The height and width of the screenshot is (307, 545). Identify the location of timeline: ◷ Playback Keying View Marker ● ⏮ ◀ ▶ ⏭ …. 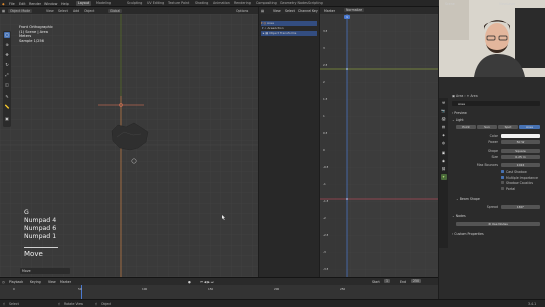
(219, 288).